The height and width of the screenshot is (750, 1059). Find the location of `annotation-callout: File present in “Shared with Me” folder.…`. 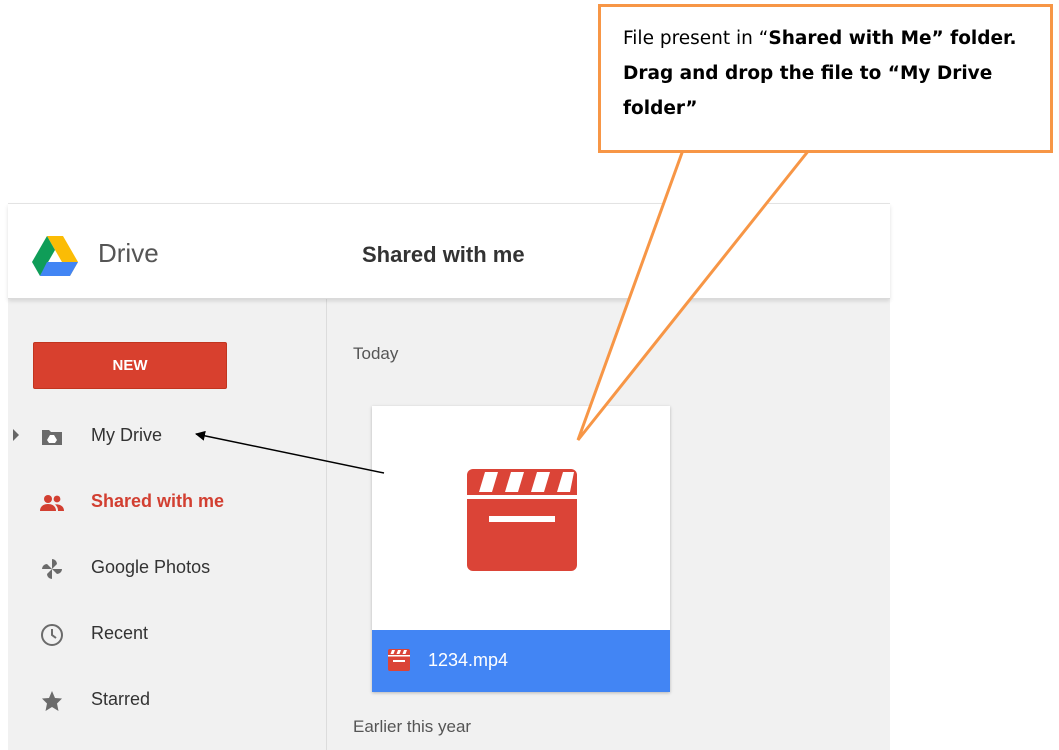

annotation-callout: File present in “Shared with Me” folder.… is located at coordinates (825, 78).